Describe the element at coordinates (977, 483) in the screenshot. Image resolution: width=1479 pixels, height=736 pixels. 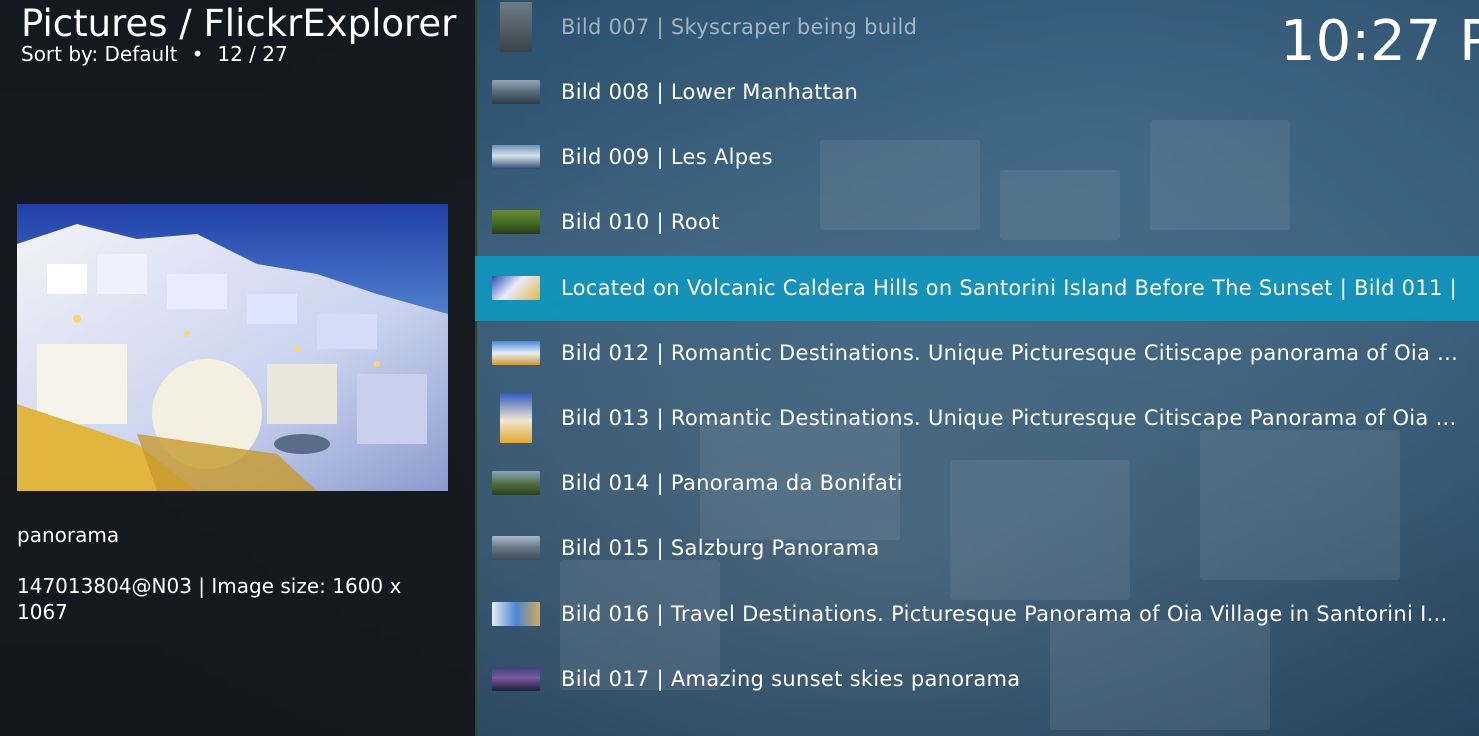
I see `list-item: Bild 014 | Panorama da Bonifati` at that location.